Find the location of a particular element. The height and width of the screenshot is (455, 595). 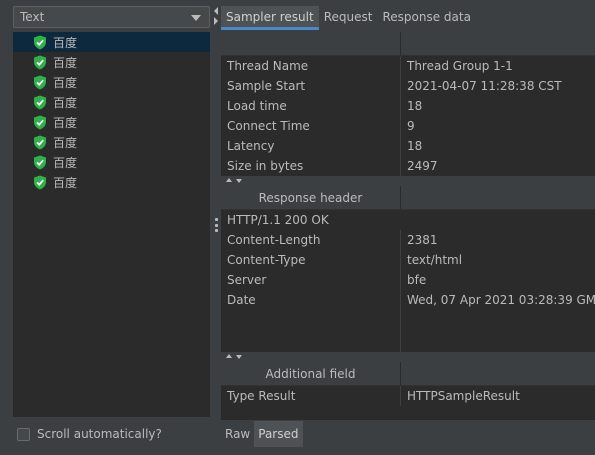

response-header-title: Response header is located at coordinates (311, 197).